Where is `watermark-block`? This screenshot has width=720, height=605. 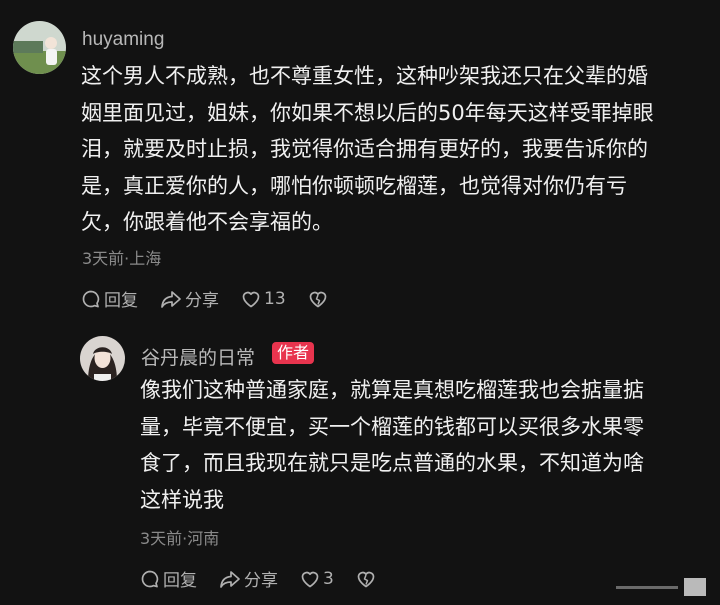
watermark-block is located at coordinates (695, 587).